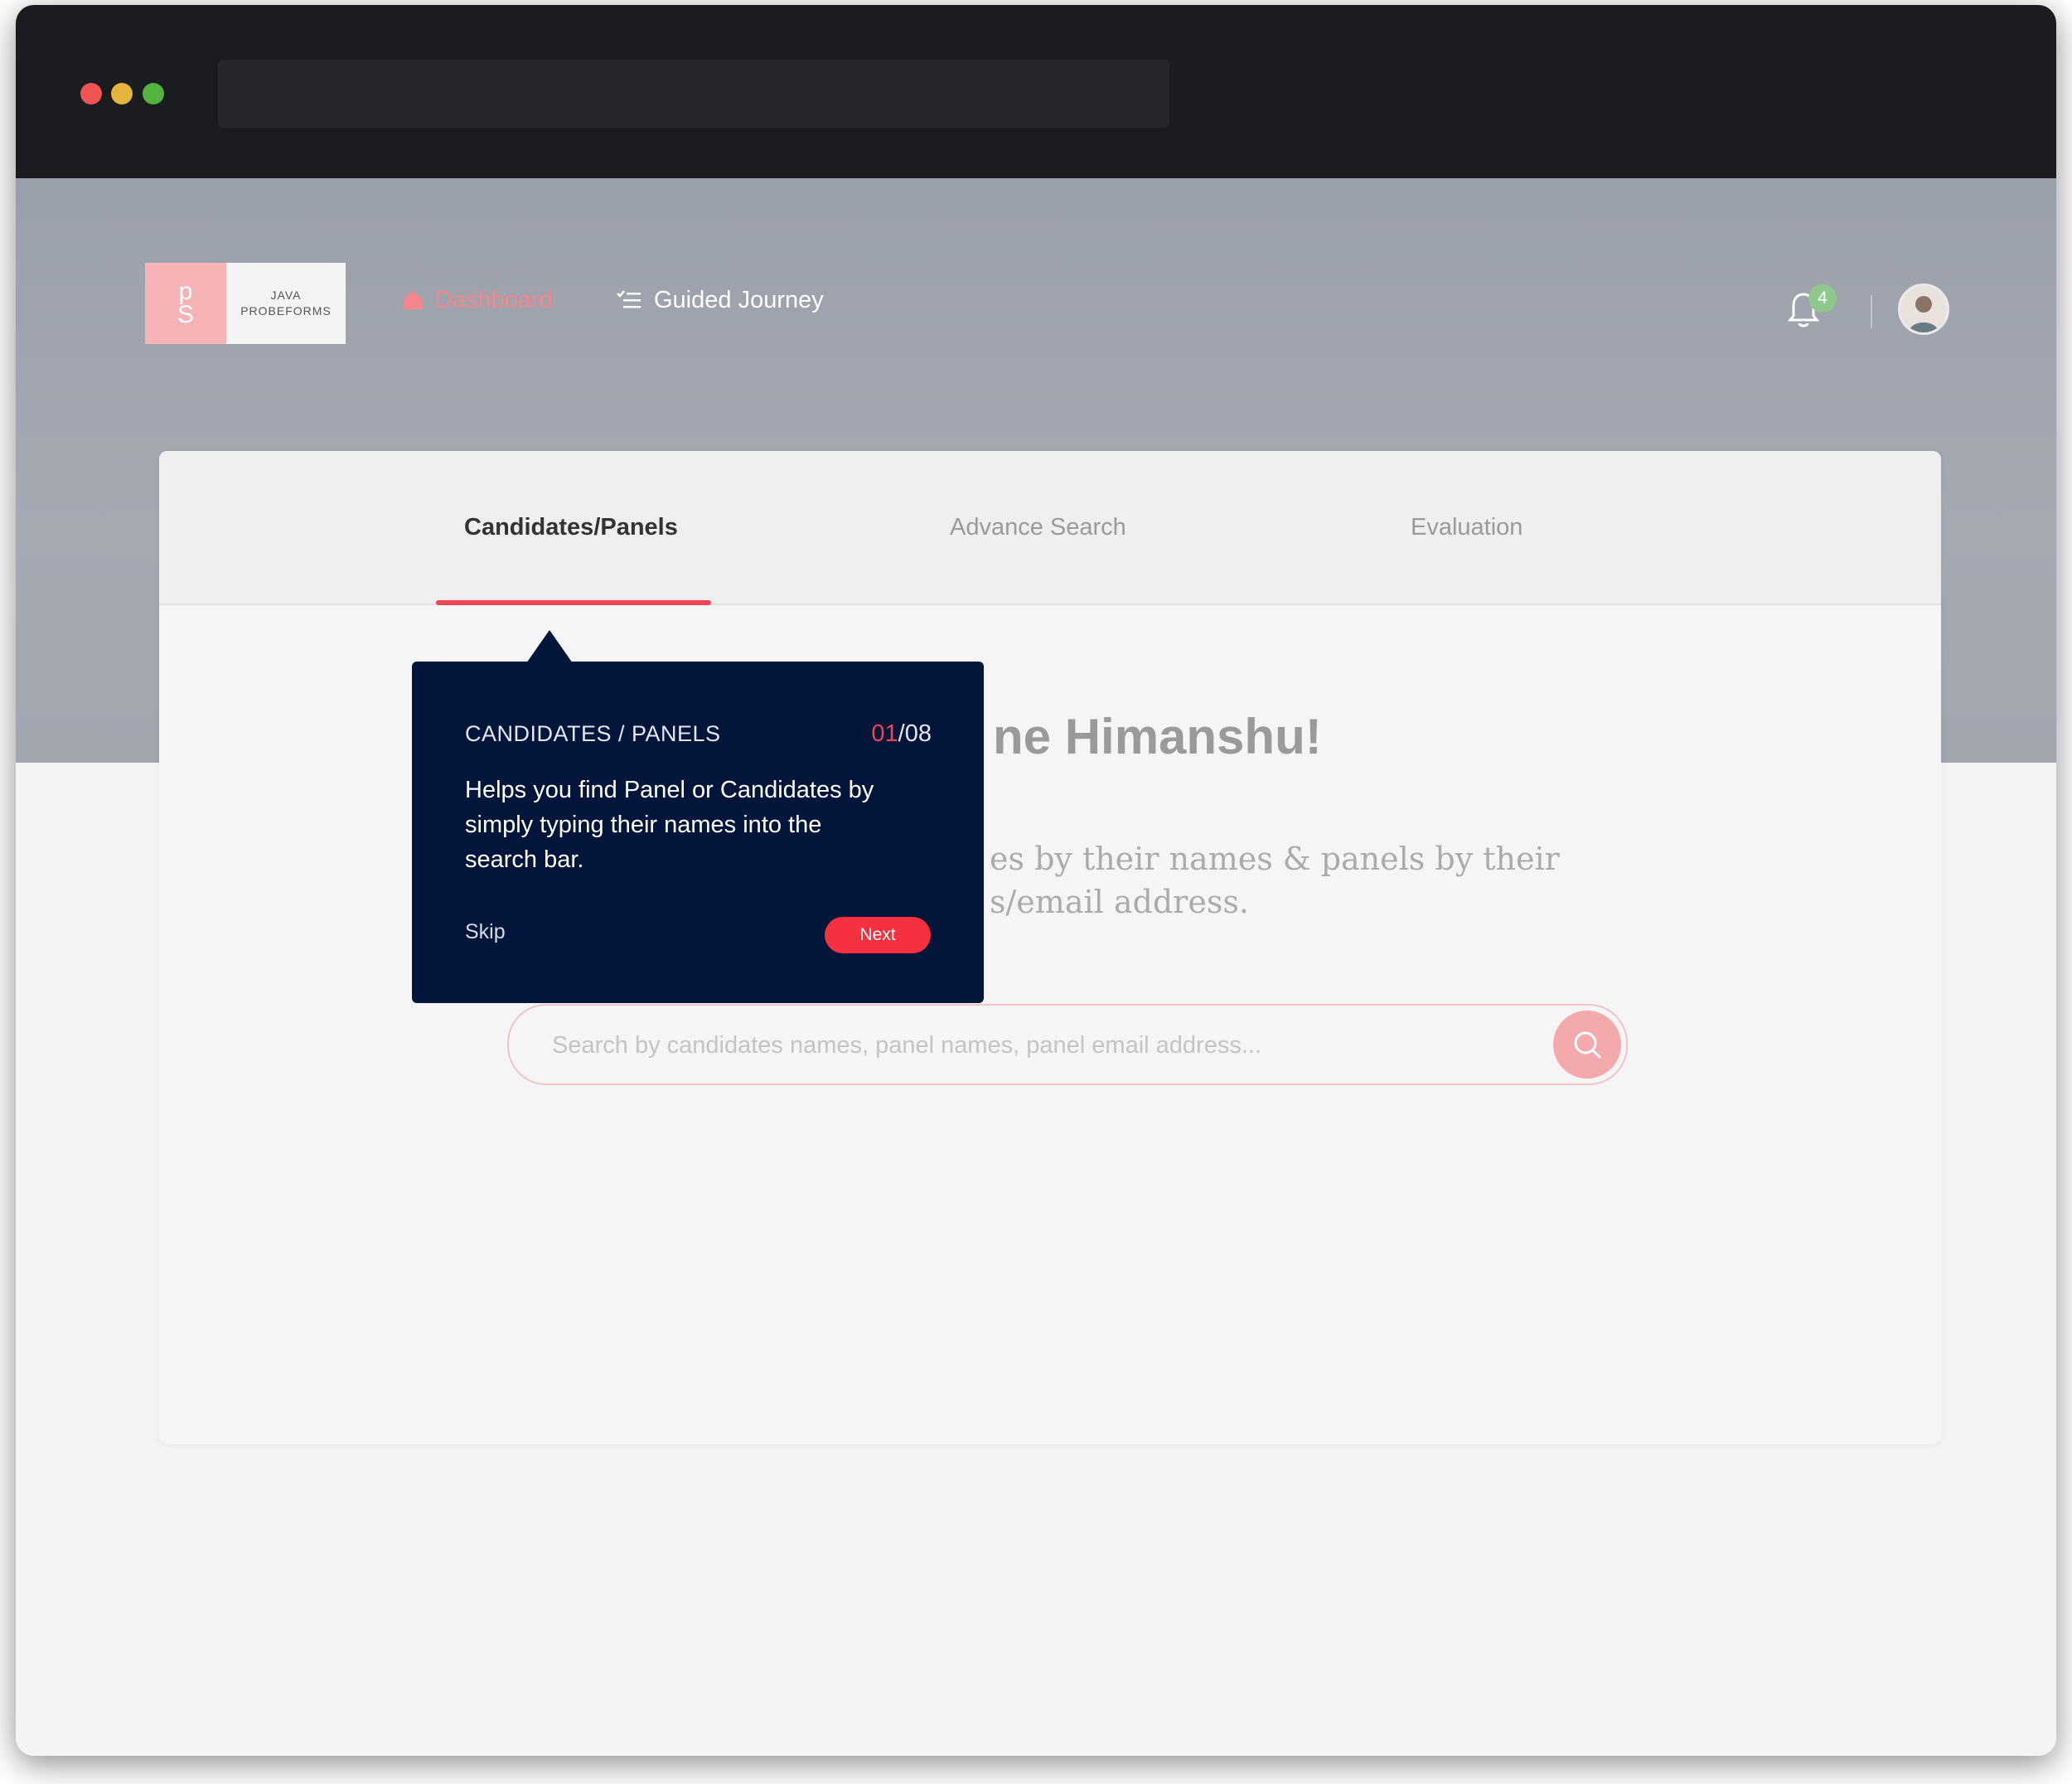 Image resolution: width=2072 pixels, height=1784 pixels. I want to click on user-avatar, so click(1923, 309).